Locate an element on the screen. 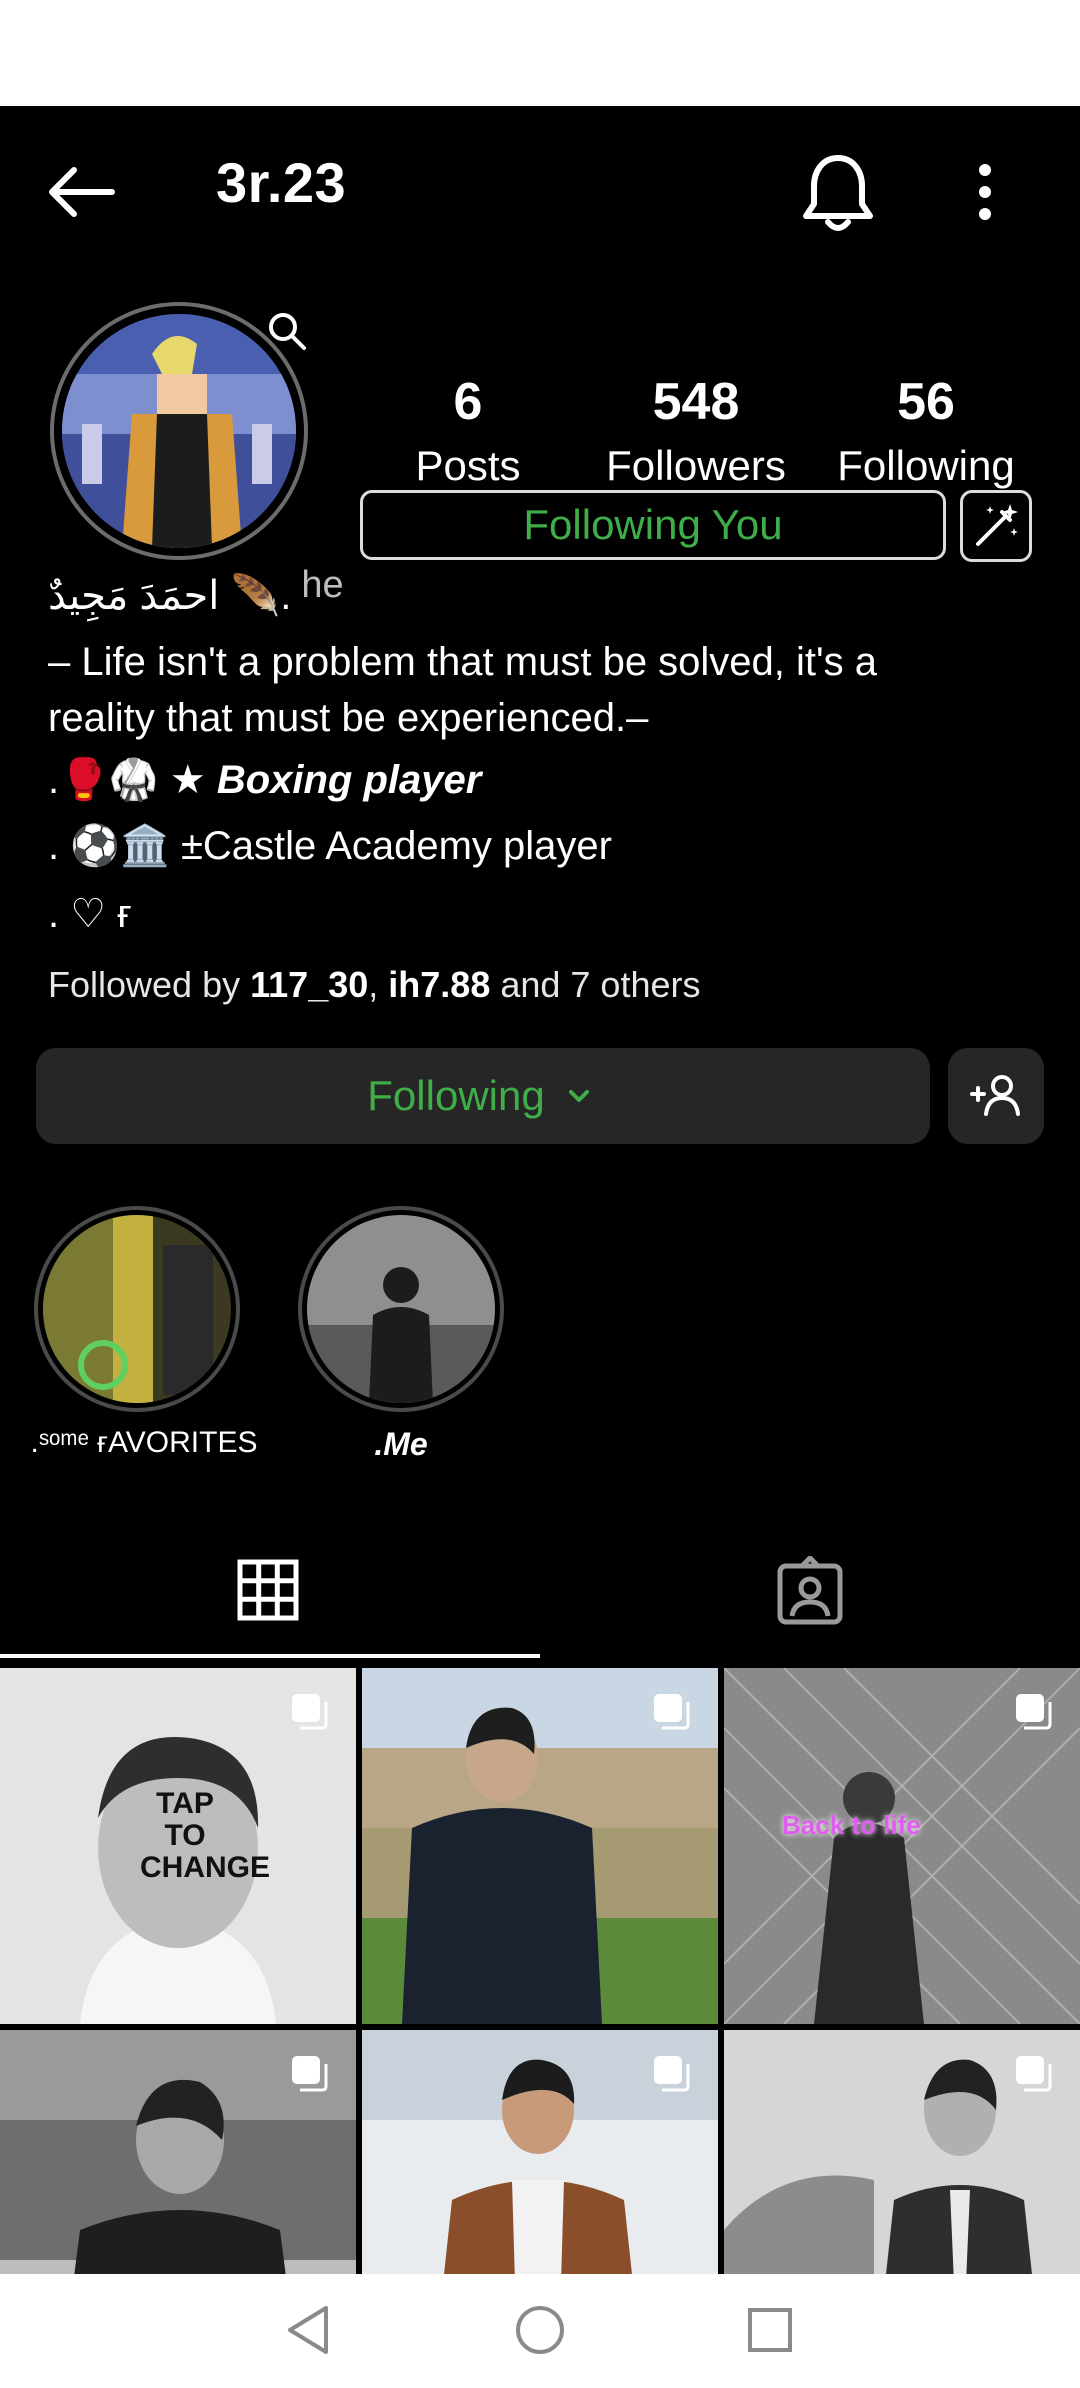 This screenshot has width=1080, height=2388. follows-you-badge: Following You is located at coordinates (653, 525).